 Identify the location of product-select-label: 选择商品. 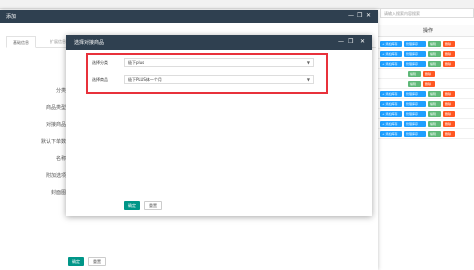
(100, 79).